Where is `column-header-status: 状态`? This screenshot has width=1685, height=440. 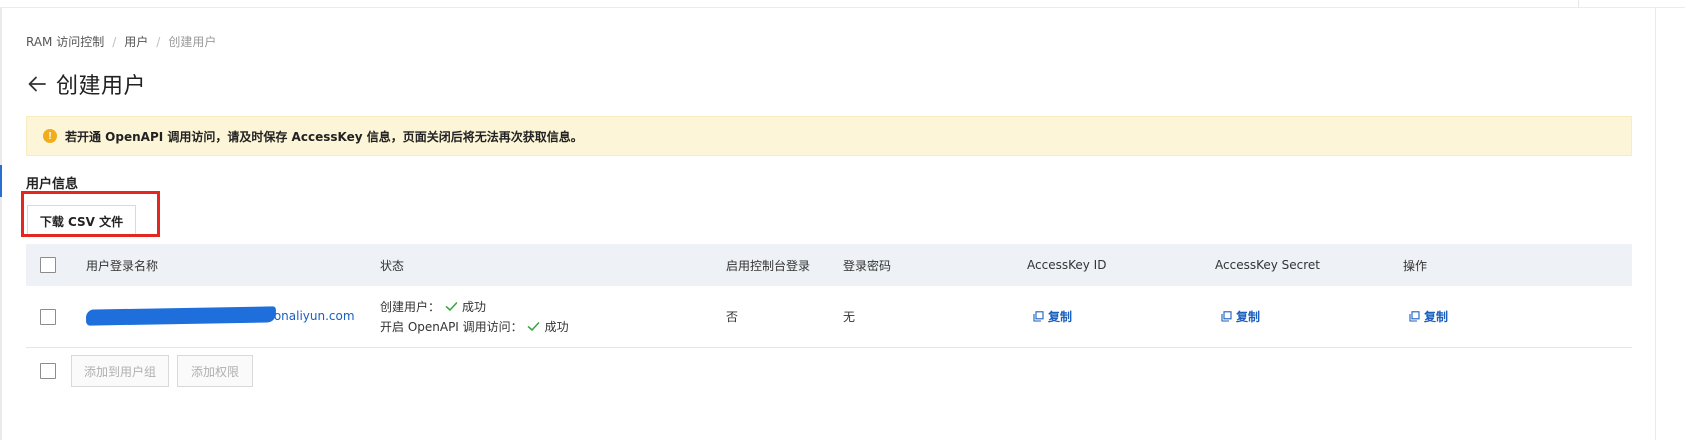
column-header-status: 状态 is located at coordinates (392, 265).